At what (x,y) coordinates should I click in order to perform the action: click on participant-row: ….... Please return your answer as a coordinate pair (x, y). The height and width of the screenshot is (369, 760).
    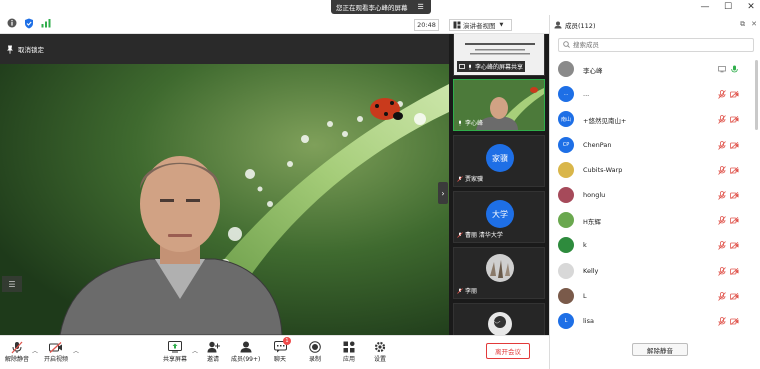
    Looking at the image, I should click on (655, 94).